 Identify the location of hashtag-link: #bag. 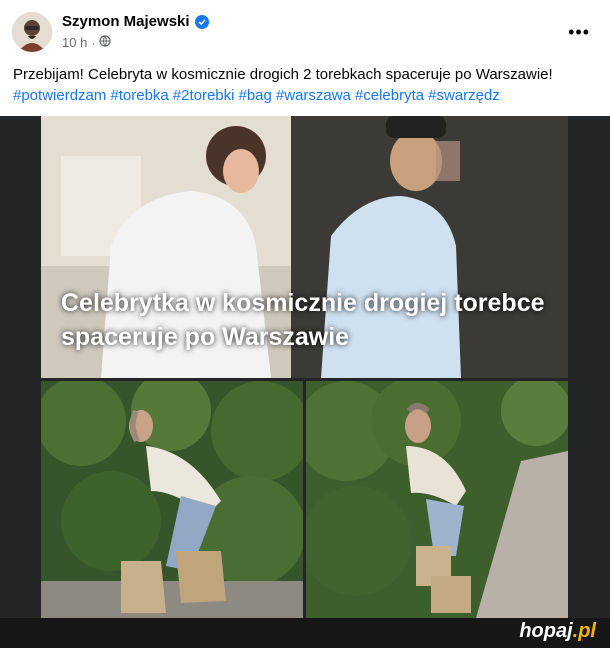
(254, 95).